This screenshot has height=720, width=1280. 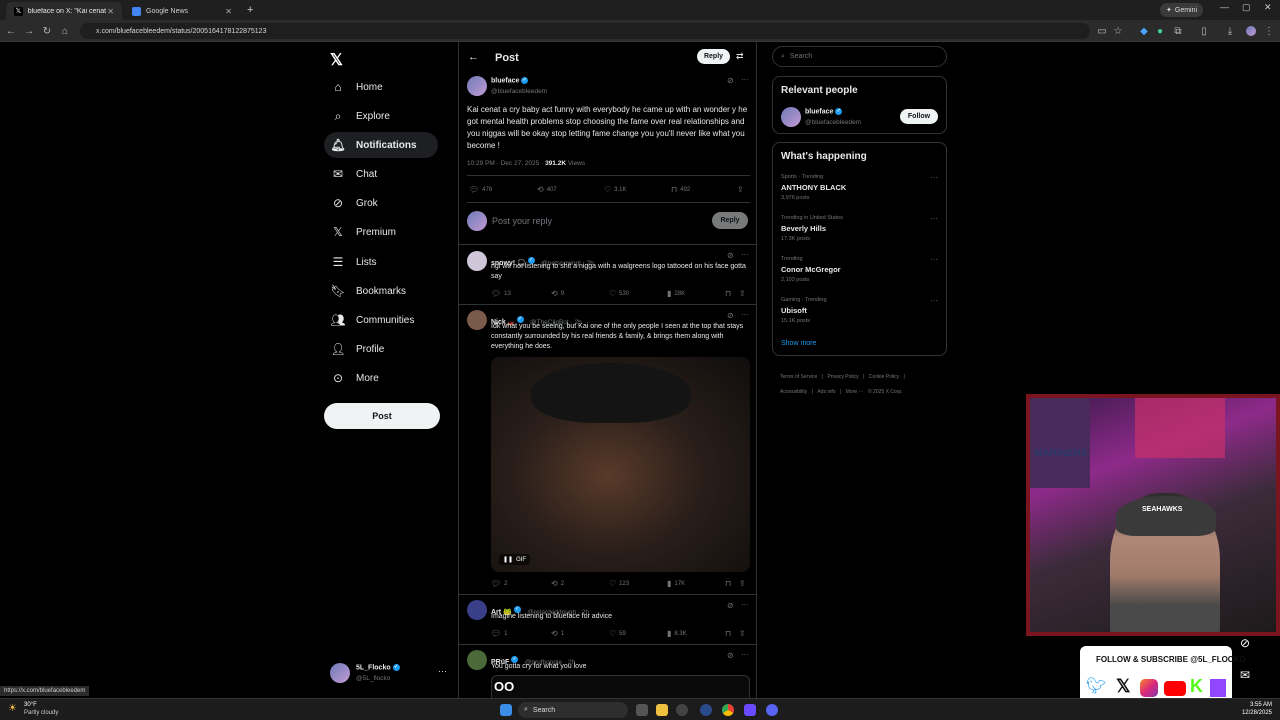 What do you see at coordinates (1118, 31) in the screenshot?
I see `star-icon: ☆` at bounding box center [1118, 31].